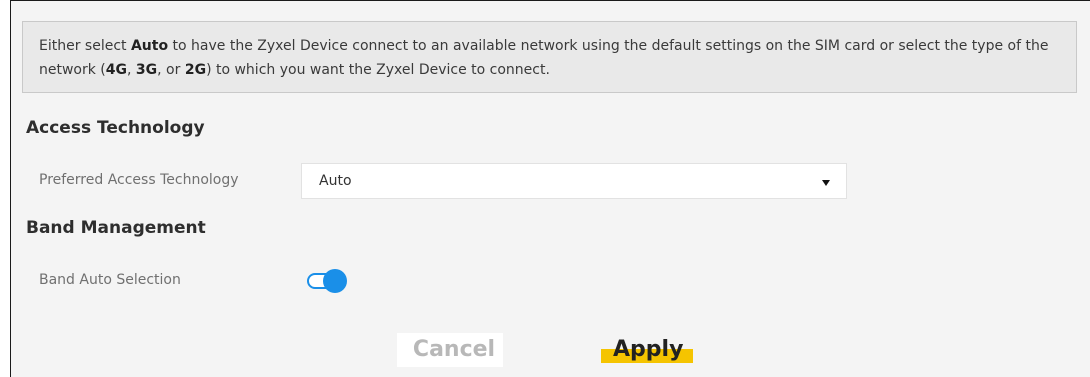  I want to click on info-bold-4g: 4G, so click(116, 70).